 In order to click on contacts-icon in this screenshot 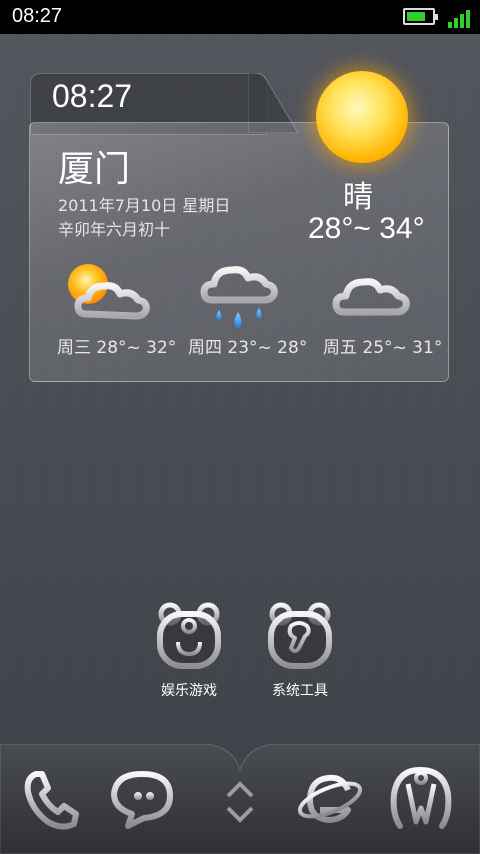, I will do `click(421, 799)`.